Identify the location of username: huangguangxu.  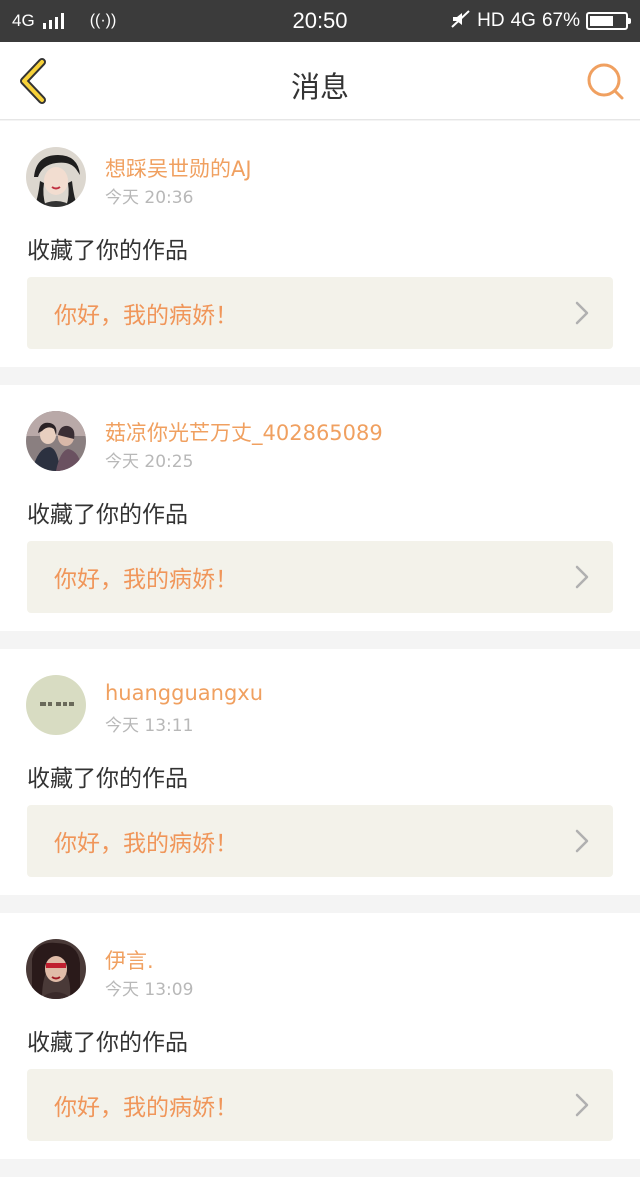
(184, 693).